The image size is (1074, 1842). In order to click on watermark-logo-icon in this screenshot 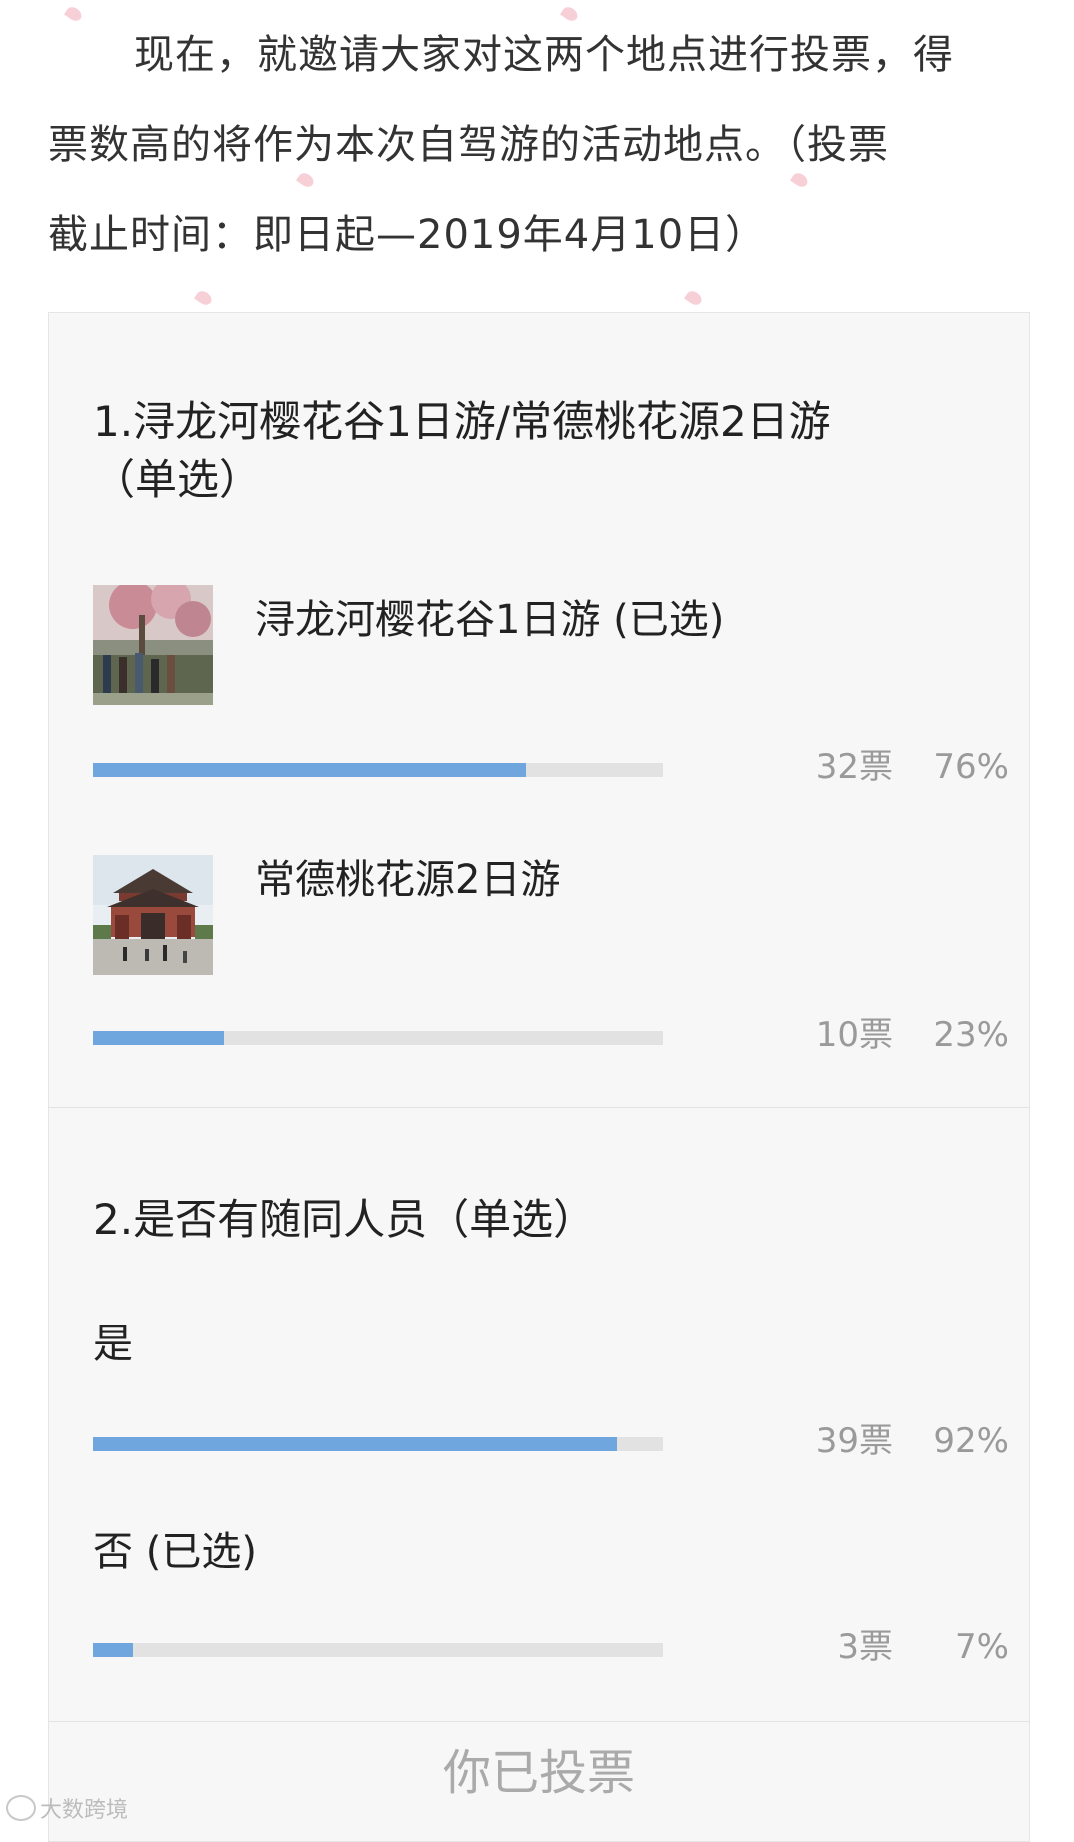, I will do `click(21, 1808)`.